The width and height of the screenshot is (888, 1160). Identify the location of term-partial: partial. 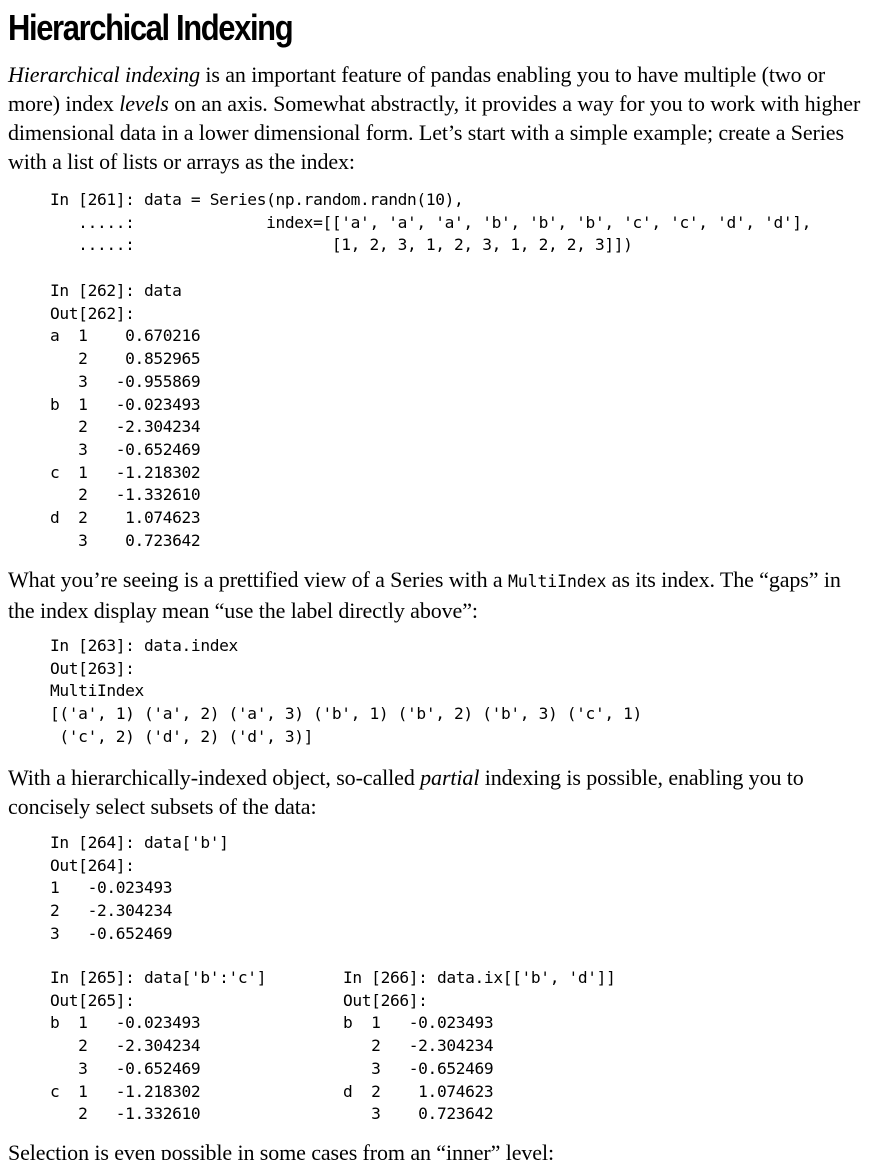
(450, 777).